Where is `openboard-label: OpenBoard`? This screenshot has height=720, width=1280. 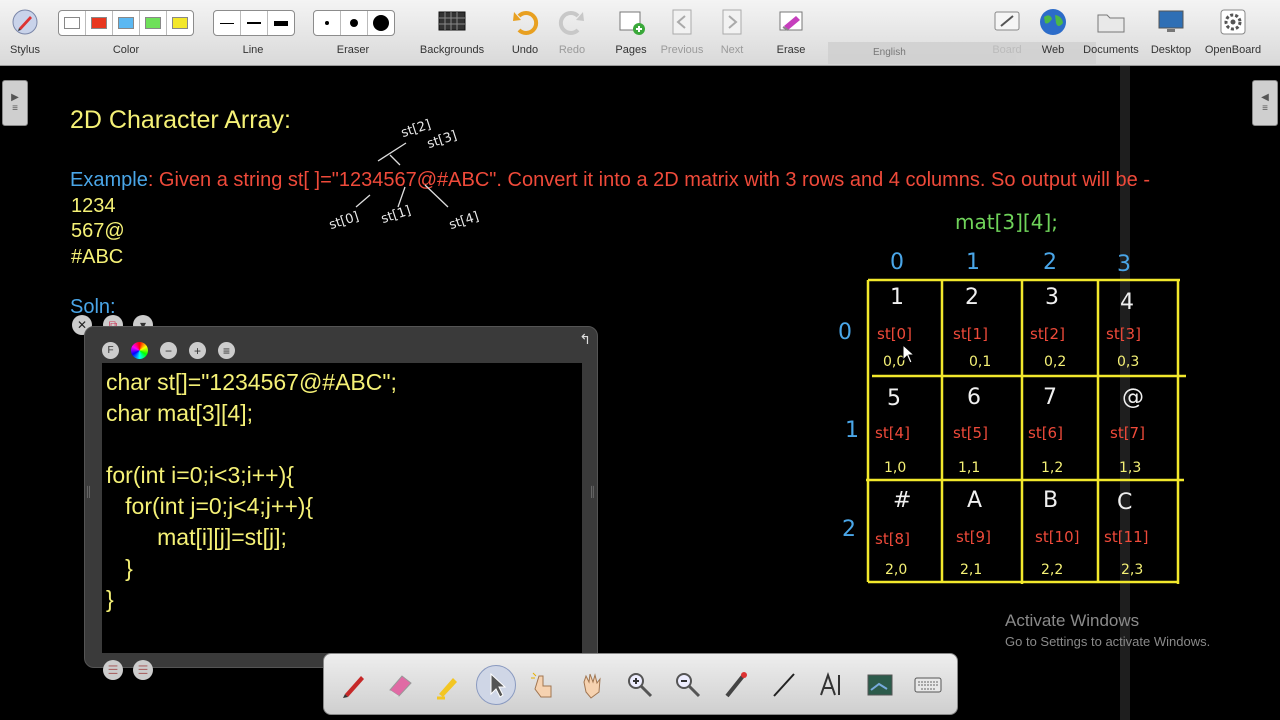 openboard-label: OpenBoard is located at coordinates (1233, 50).